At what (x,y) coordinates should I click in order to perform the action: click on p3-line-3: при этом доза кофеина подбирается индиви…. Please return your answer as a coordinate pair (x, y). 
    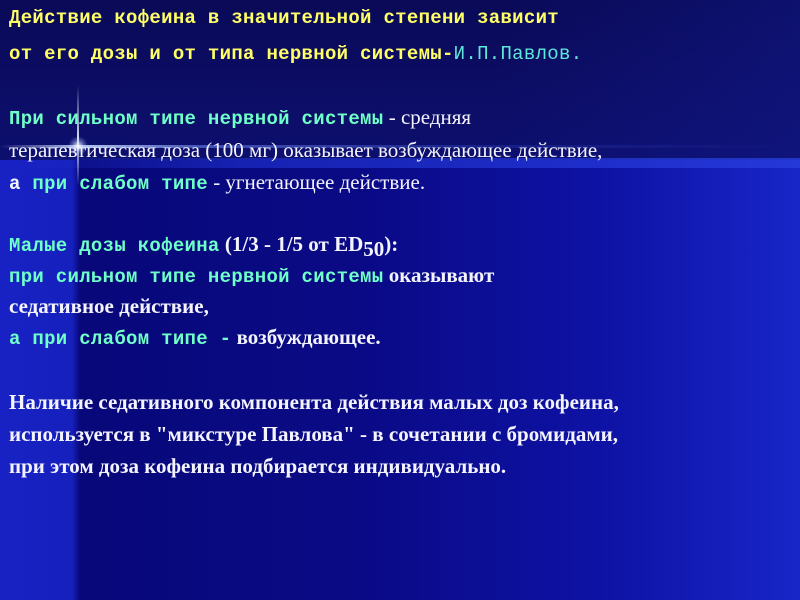
    Looking at the image, I should click on (257, 466).